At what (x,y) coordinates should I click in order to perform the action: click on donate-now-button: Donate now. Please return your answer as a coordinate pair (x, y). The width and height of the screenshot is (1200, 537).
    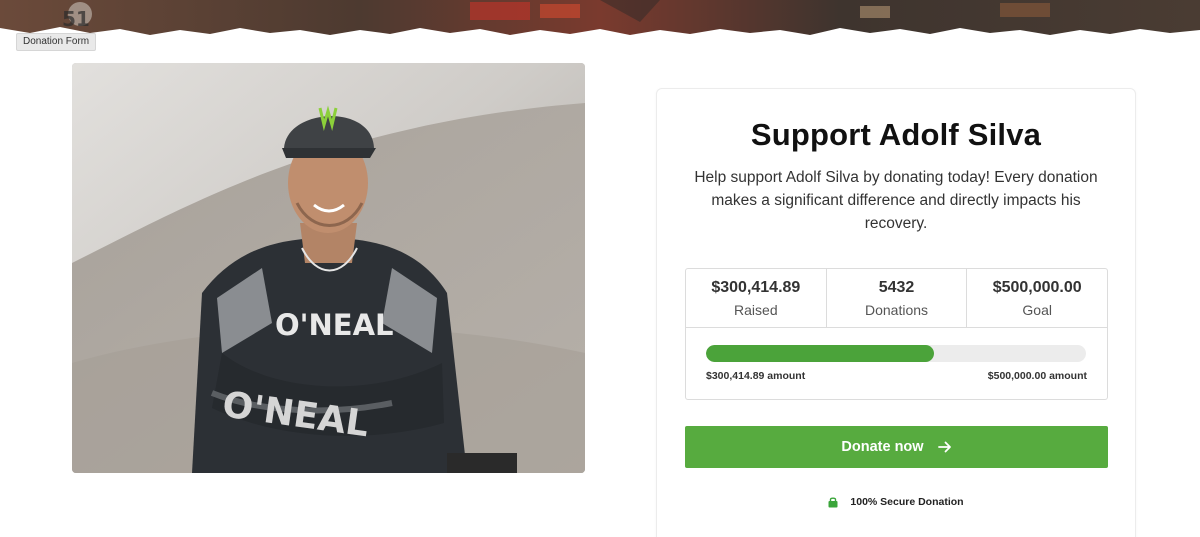
    Looking at the image, I should click on (896, 447).